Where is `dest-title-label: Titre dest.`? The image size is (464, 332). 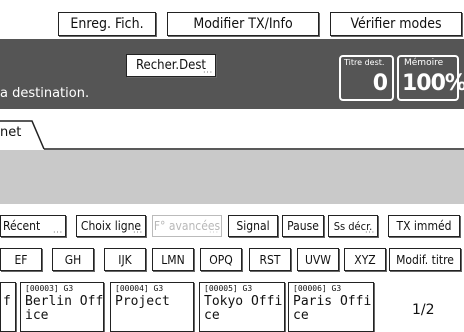
dest-title-label: Titre dest. is located at coordinates (364, 62).